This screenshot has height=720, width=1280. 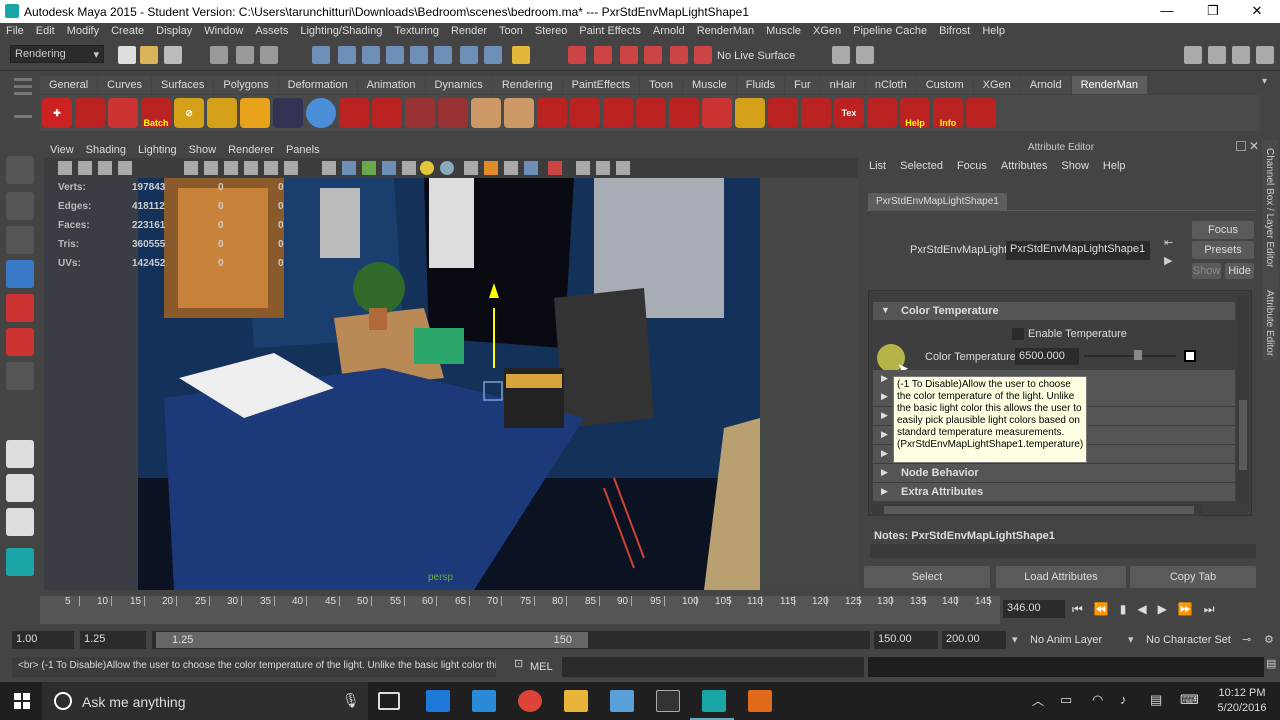 What do you see at coordinates (679, 55) in the screenshot?
I see `hypershade-icon` at bounding box center [679, 55].